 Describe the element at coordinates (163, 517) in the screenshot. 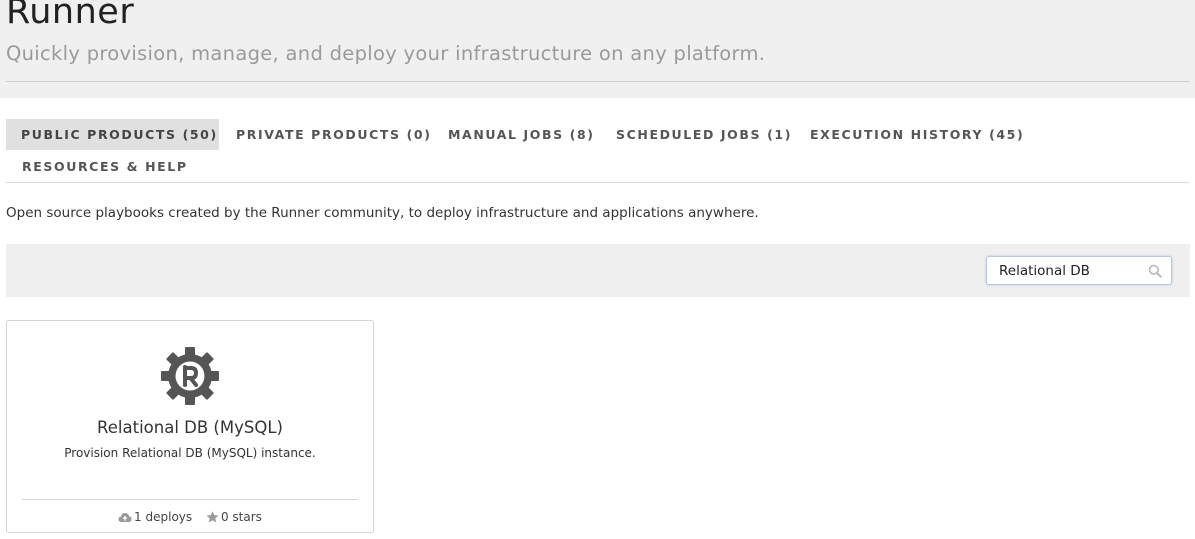

I see `deploys-count: 1 deploys` at that location.